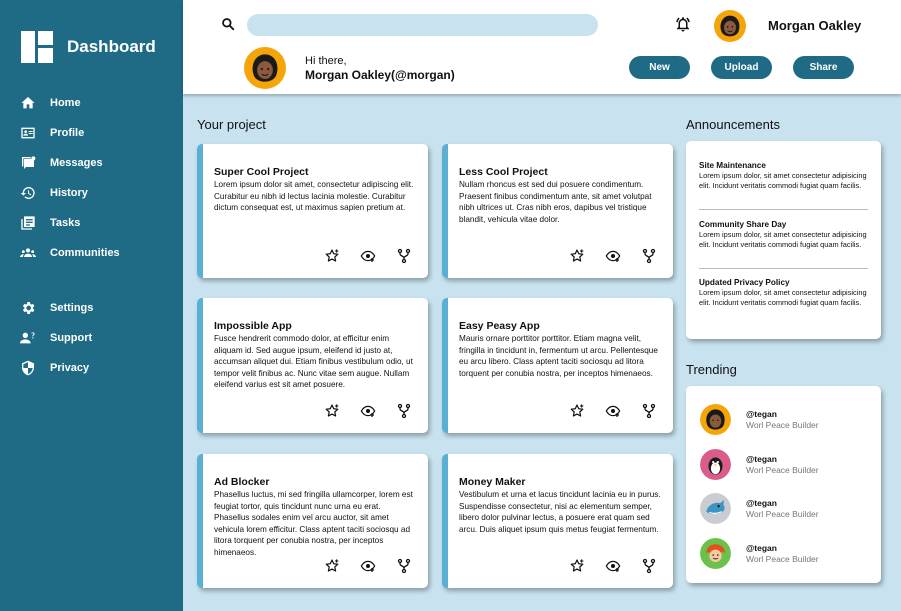 This screenshot has width=901, height=611. Describe the element at coordinates (69, 193) in the screenshot. I see `sidebar-item-label: History` at that location.